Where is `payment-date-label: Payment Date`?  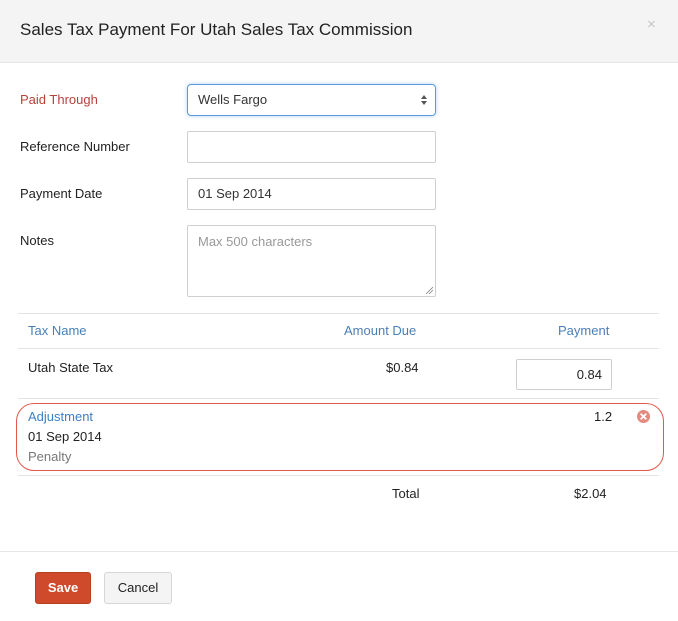
payment-date-label: Payment Date is located at coordinates (61, 193).